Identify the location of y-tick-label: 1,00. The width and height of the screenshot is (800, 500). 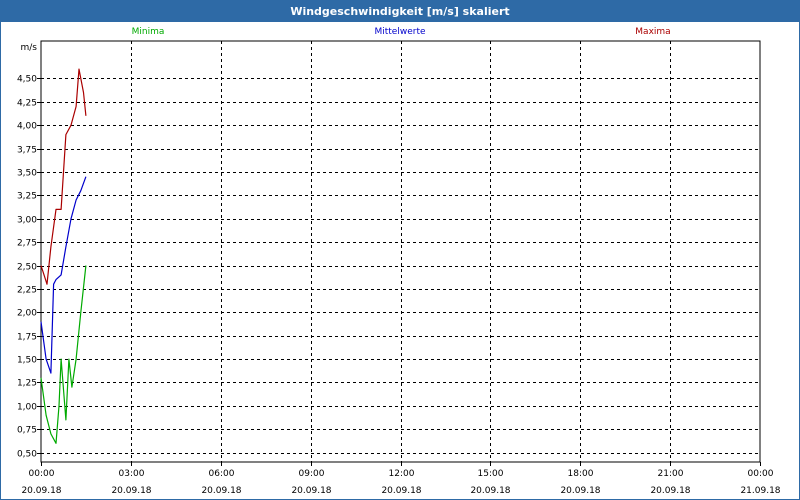
(27, 408).